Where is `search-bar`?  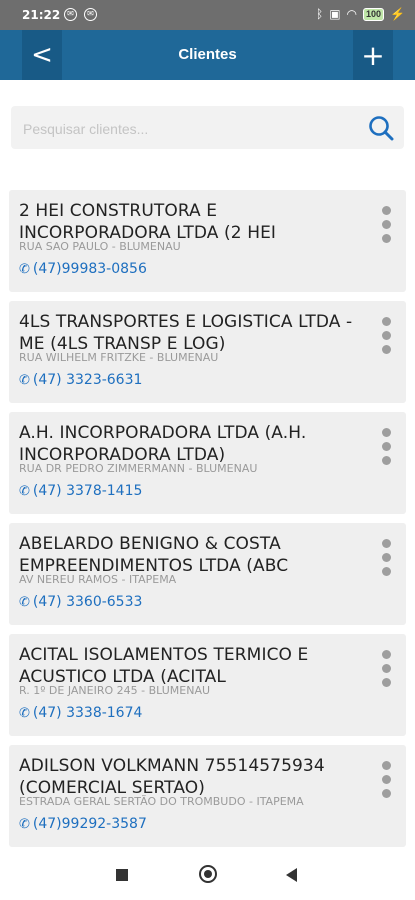 search-bar is located at coordinates (207, 128).